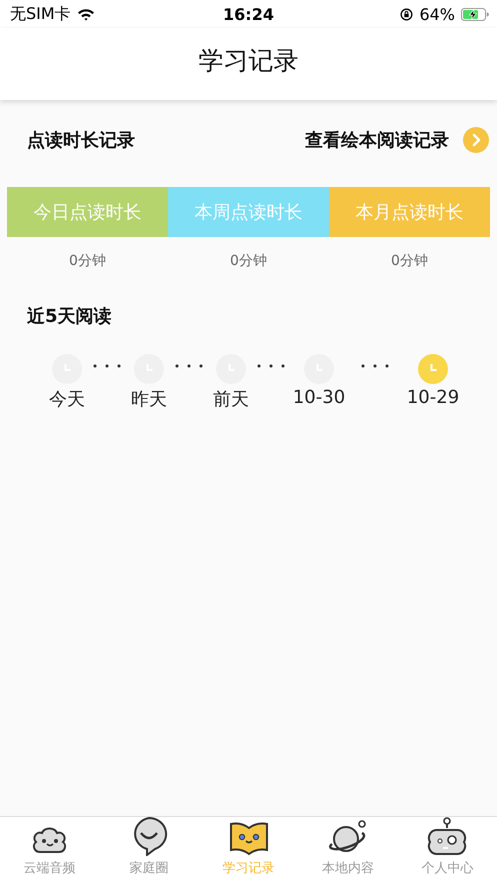  What do you see at coordinates (319, 397) in the screenshot?
I see `day-label: 10-30` at bounding box center [319, 397].